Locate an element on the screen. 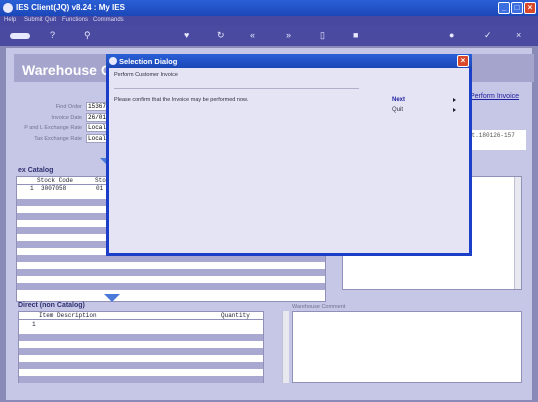  first-record-icon: « is located at coordinates (252, 35).